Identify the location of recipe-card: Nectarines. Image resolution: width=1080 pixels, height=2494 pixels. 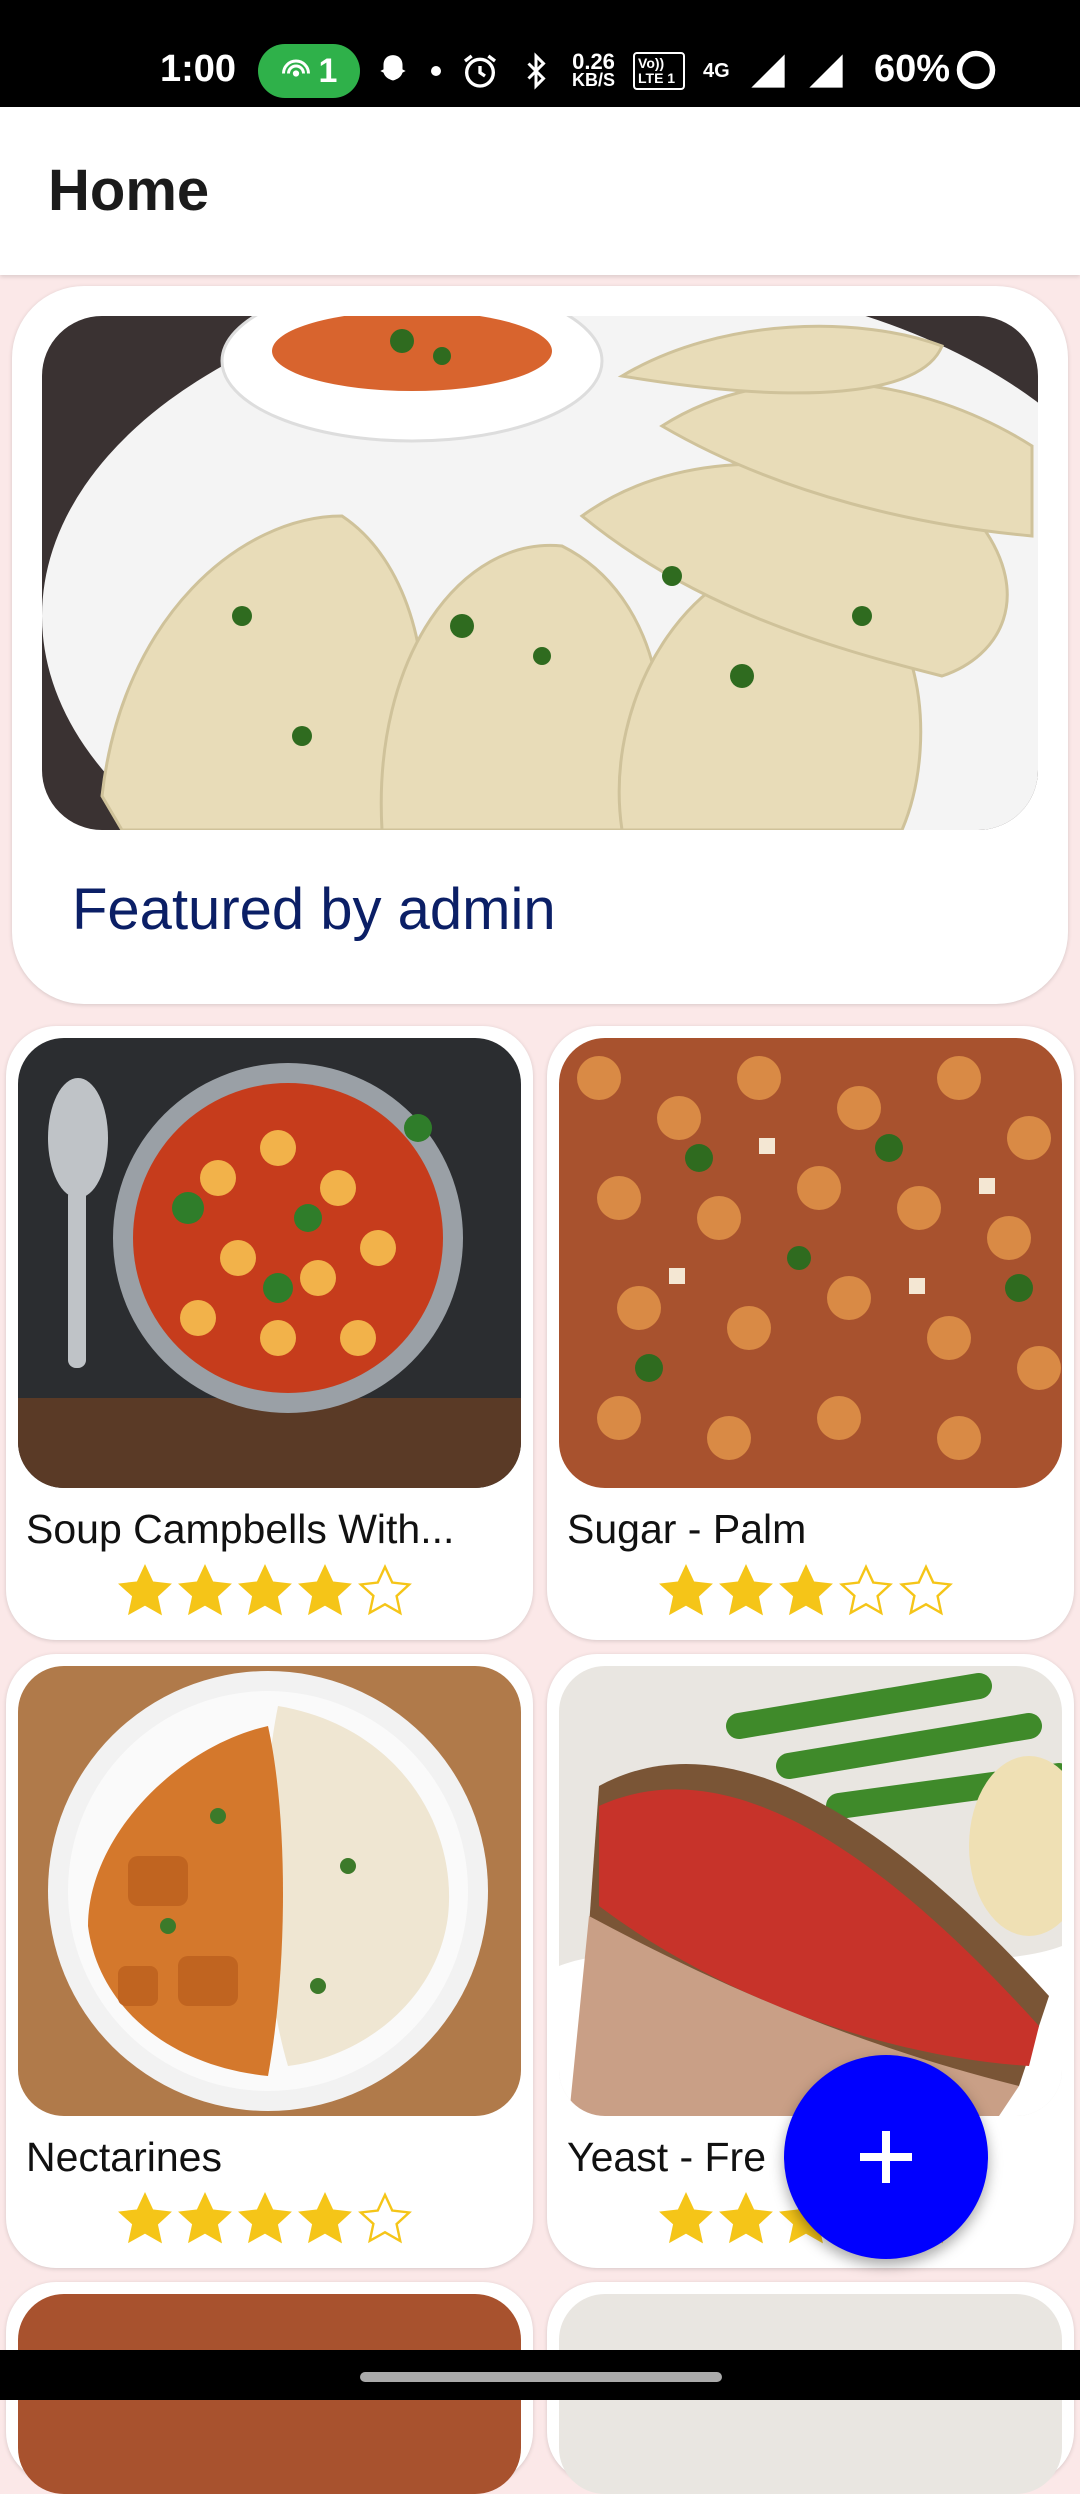
(269, 1961).